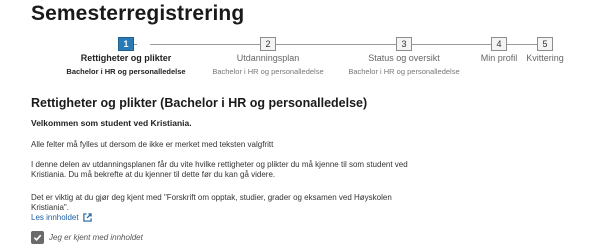 Image resolution: width=606 pixels, height=252 pixels. Describe the element at coordinates (96, 237) in the screenshot. I see `consent-label: Jeg er kjent med innholdet` at that location.